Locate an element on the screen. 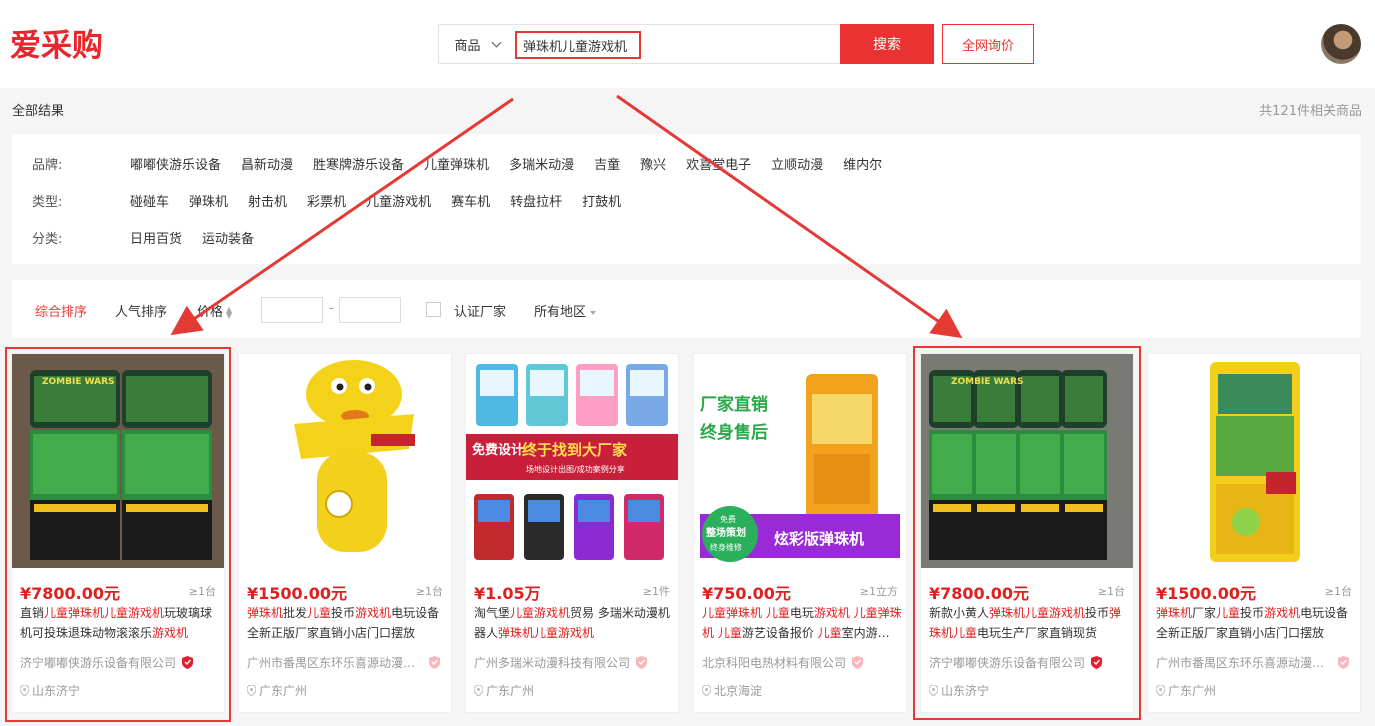 The width and height of the screenshot is (1375, 726). filter-option: 儿童弹珠机 is located at coordinates (456, 163).